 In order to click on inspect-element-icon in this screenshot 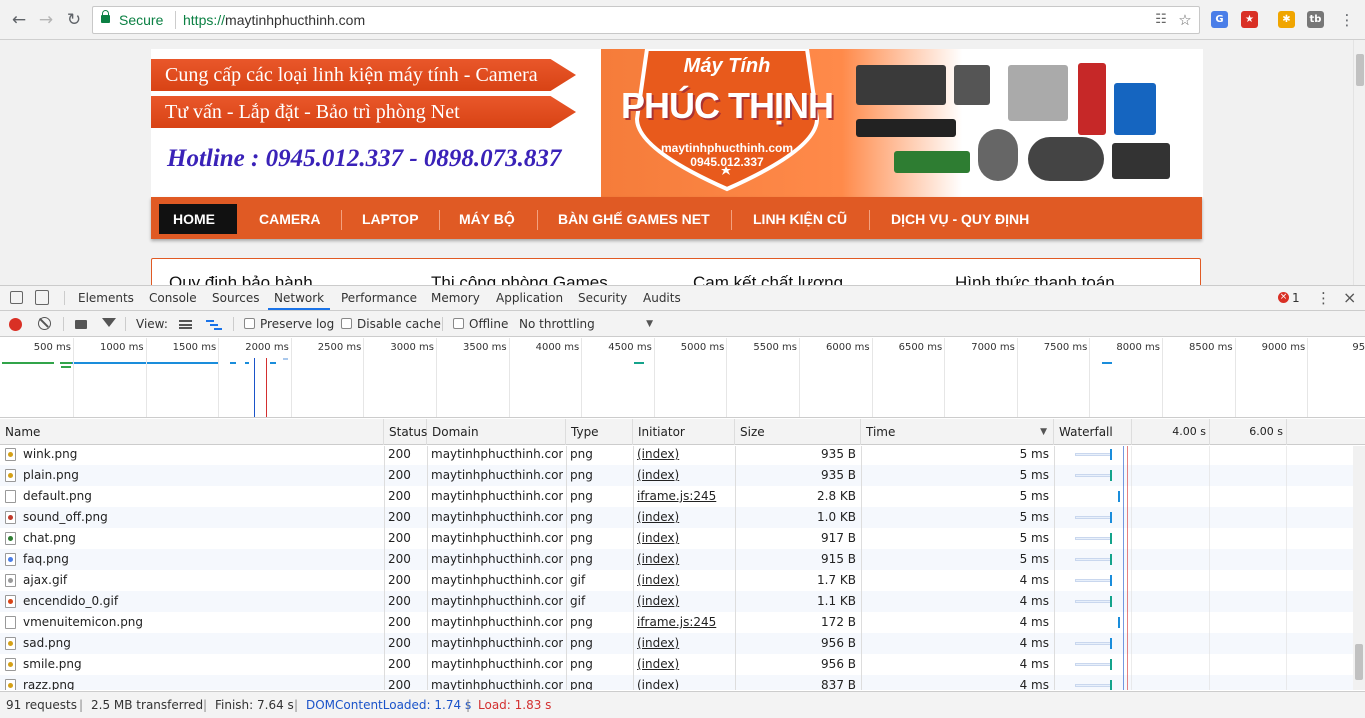, I will do `click(16, 297)`.